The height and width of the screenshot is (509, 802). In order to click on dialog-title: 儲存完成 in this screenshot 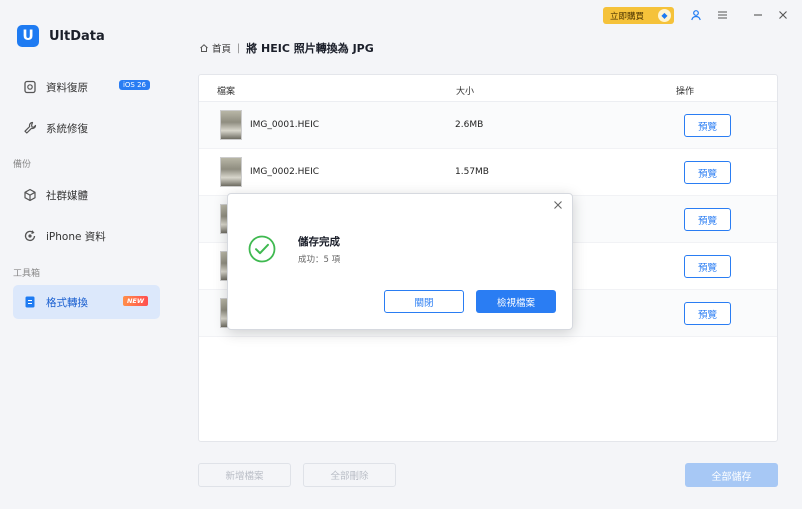, I will do `click(319, 242)`.